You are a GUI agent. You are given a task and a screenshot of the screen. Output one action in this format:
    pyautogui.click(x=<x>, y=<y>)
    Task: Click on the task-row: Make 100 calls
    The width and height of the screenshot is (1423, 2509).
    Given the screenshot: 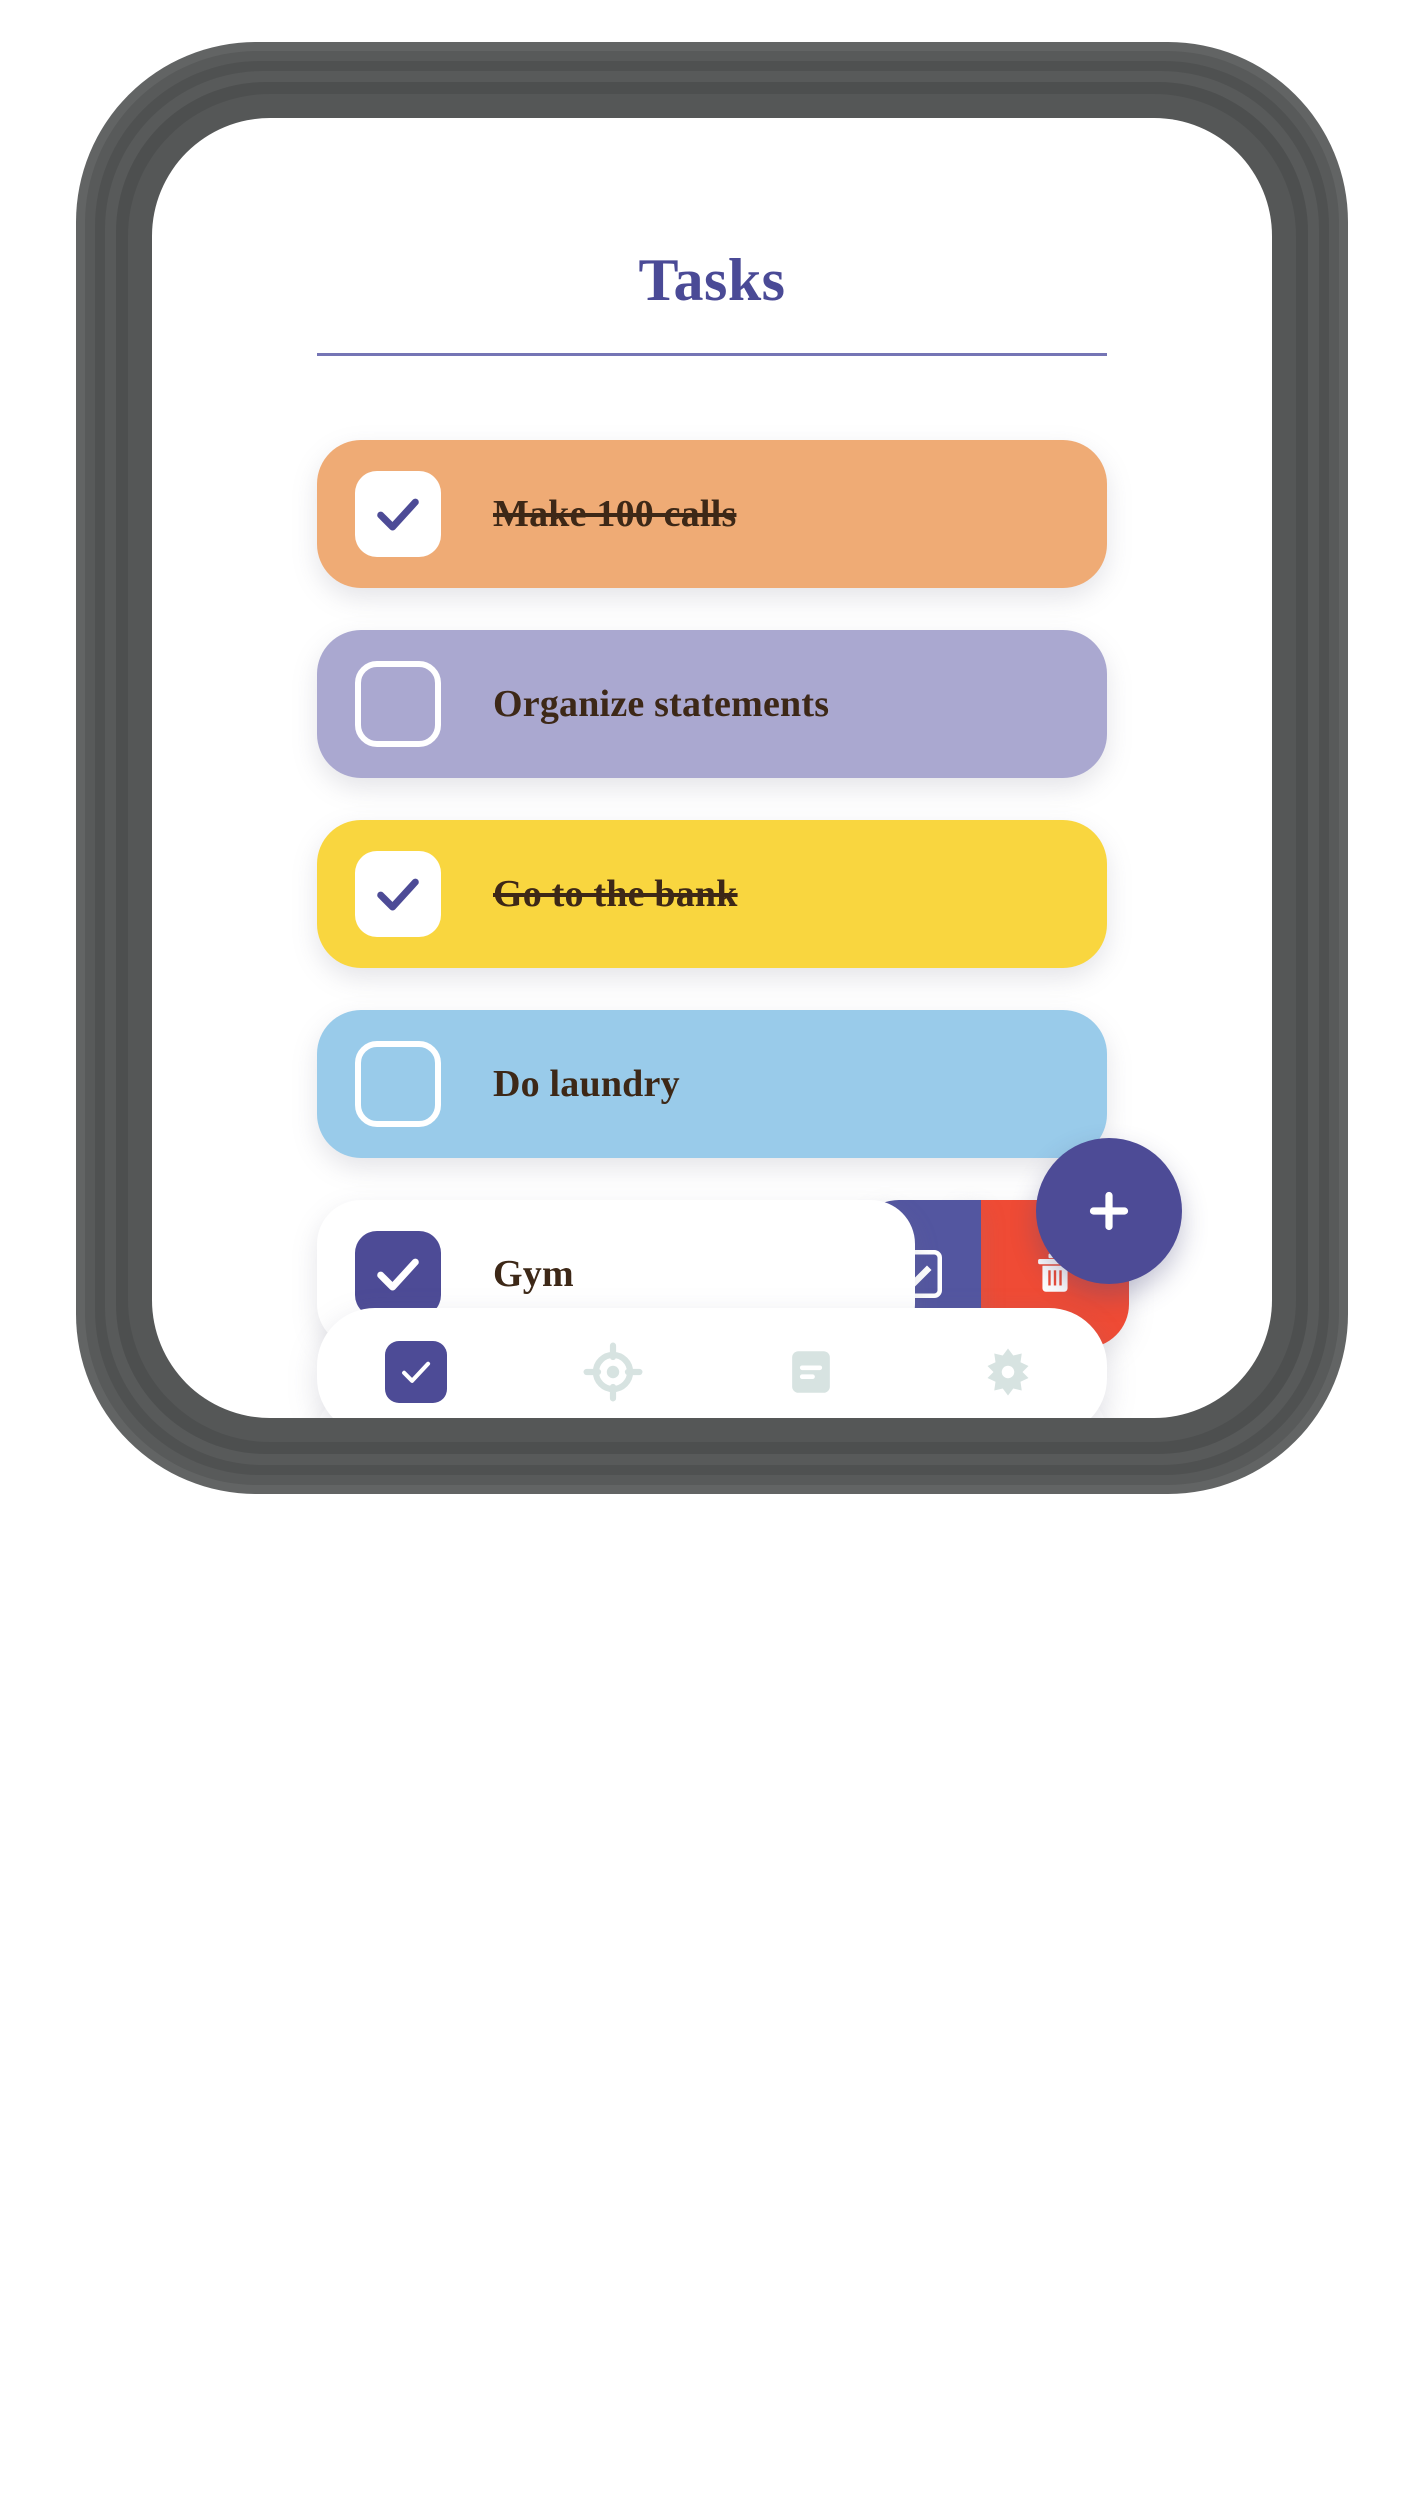 What is the action you would take?
    pyautogui.click(x=712, y=514)
    